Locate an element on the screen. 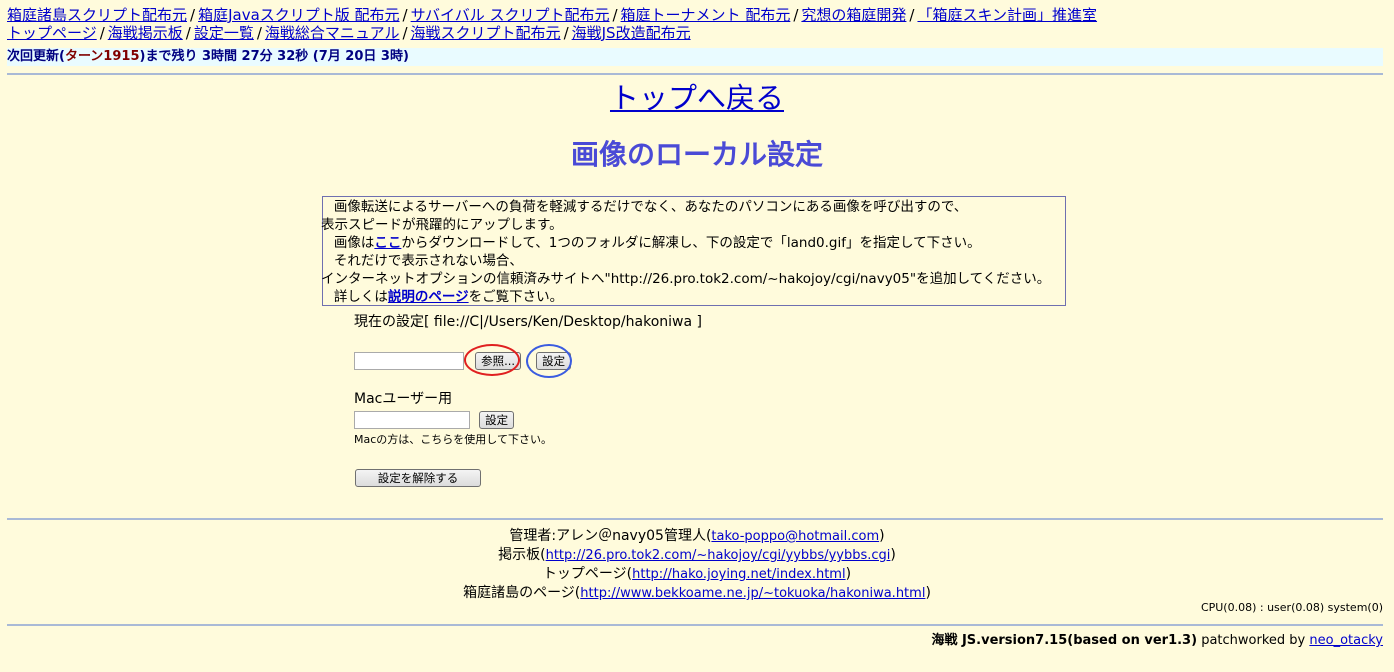 The width and height of the screenshot is (1394, 672). divider-bottom is located at coordinates (695, 625).